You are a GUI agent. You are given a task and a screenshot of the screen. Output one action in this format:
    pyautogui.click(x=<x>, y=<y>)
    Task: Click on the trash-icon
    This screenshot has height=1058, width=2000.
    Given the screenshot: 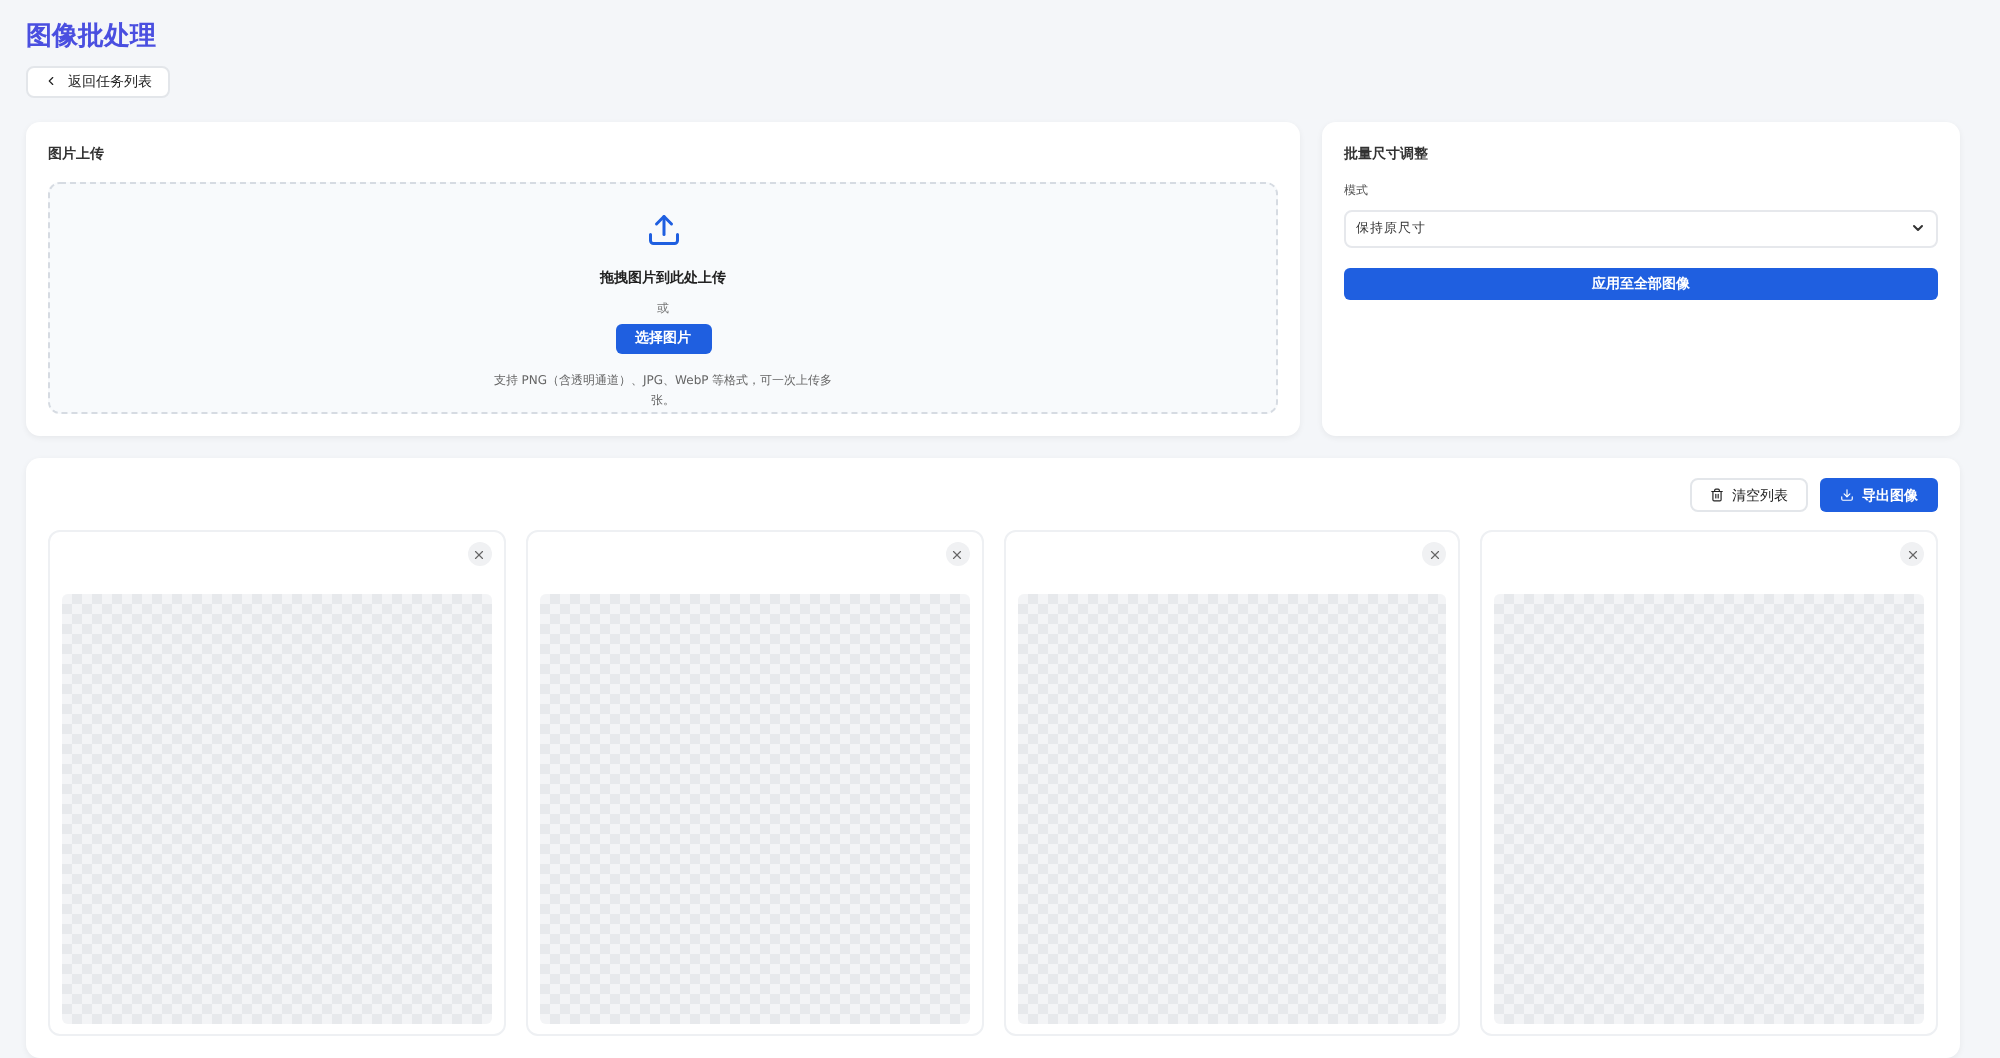 What is the action you would take?
    pyautogui.click(x=1717, y=495)
    